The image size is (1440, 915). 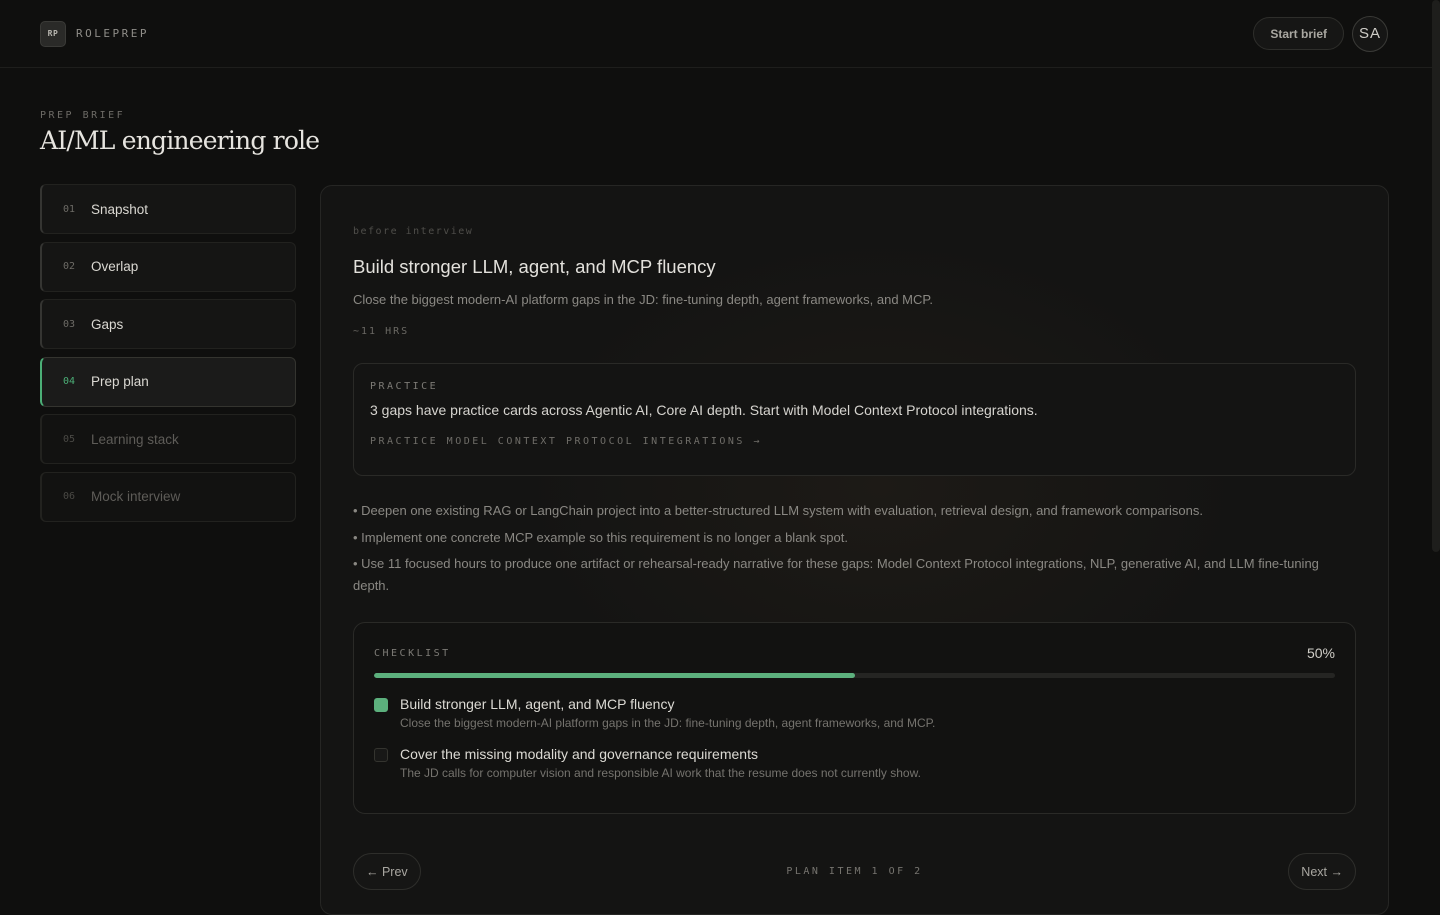 I want to click on plan-item-timing: before interview, so click(x=413, y=231).